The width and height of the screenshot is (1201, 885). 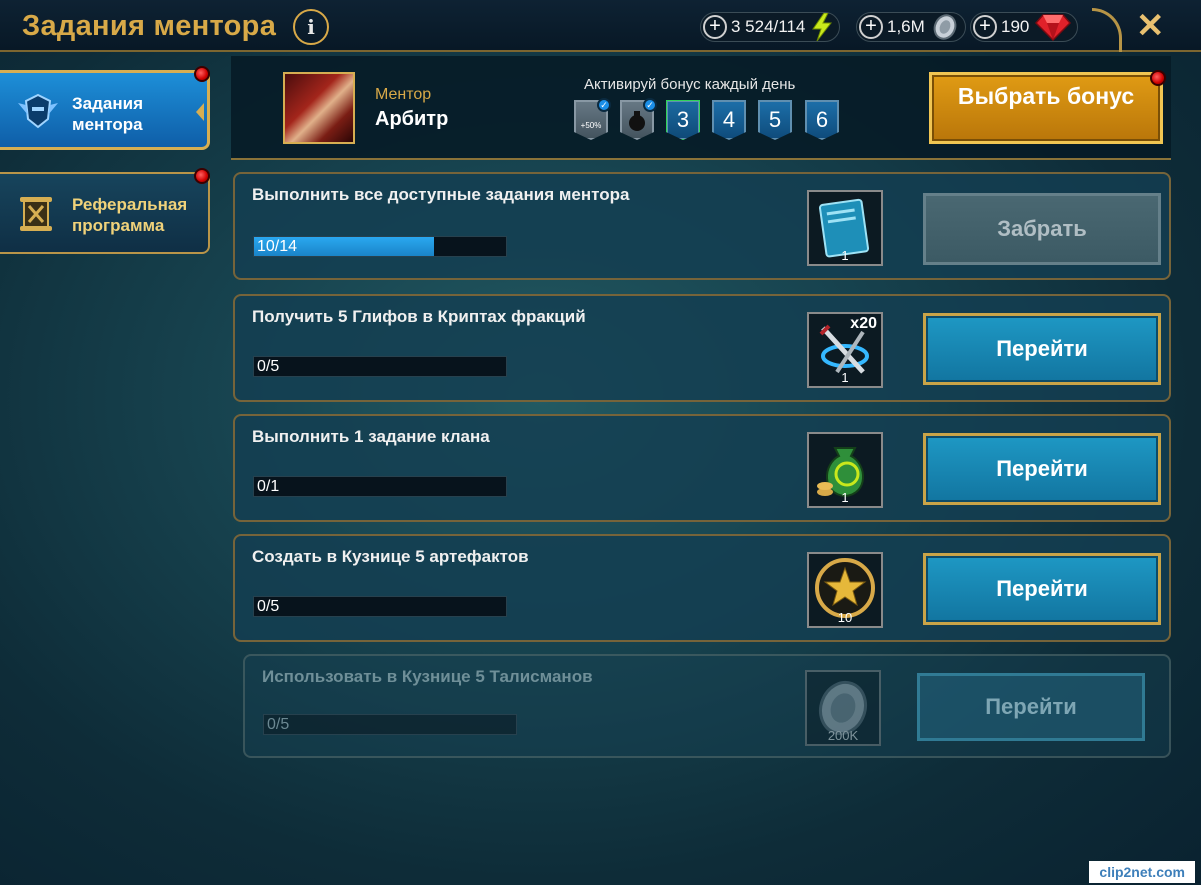 I want to click on reward-multiplier: x20, so click(x=863, y=323).